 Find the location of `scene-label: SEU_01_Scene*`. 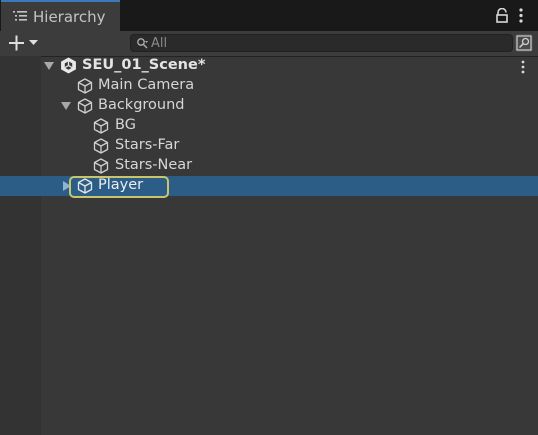

scene-label: SEU_01_Scene* is located at coordinates (144, 65).